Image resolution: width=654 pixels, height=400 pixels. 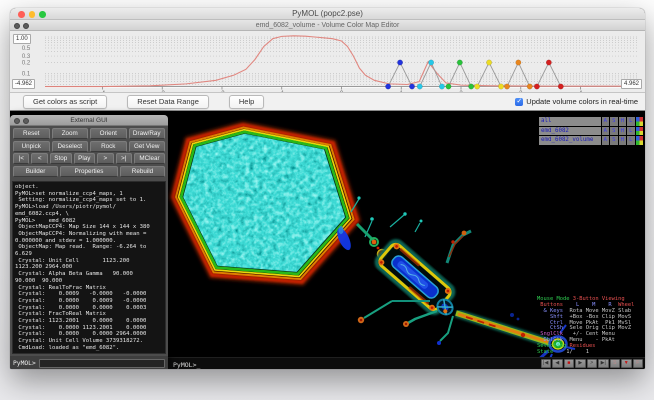 I want to click on external-gui-titlebar: External GUI, so click(x=89, y=120).